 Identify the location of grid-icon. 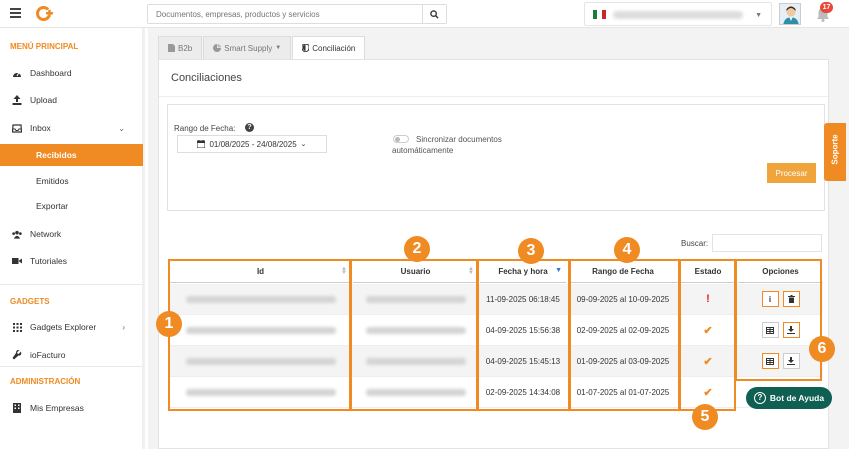
(17, 327).